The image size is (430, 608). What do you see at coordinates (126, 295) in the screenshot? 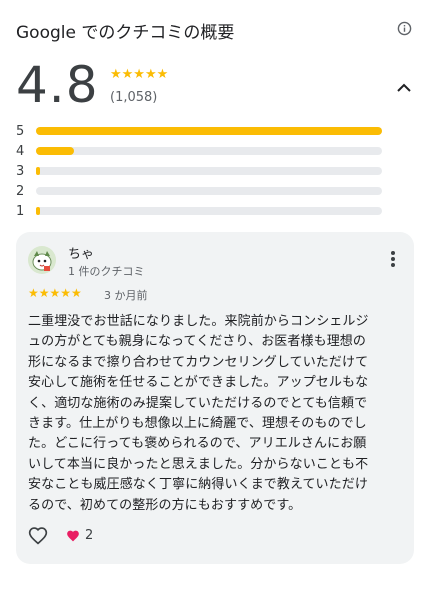
I see `review-time: 3 か月前` at bounding box center [126, 295].